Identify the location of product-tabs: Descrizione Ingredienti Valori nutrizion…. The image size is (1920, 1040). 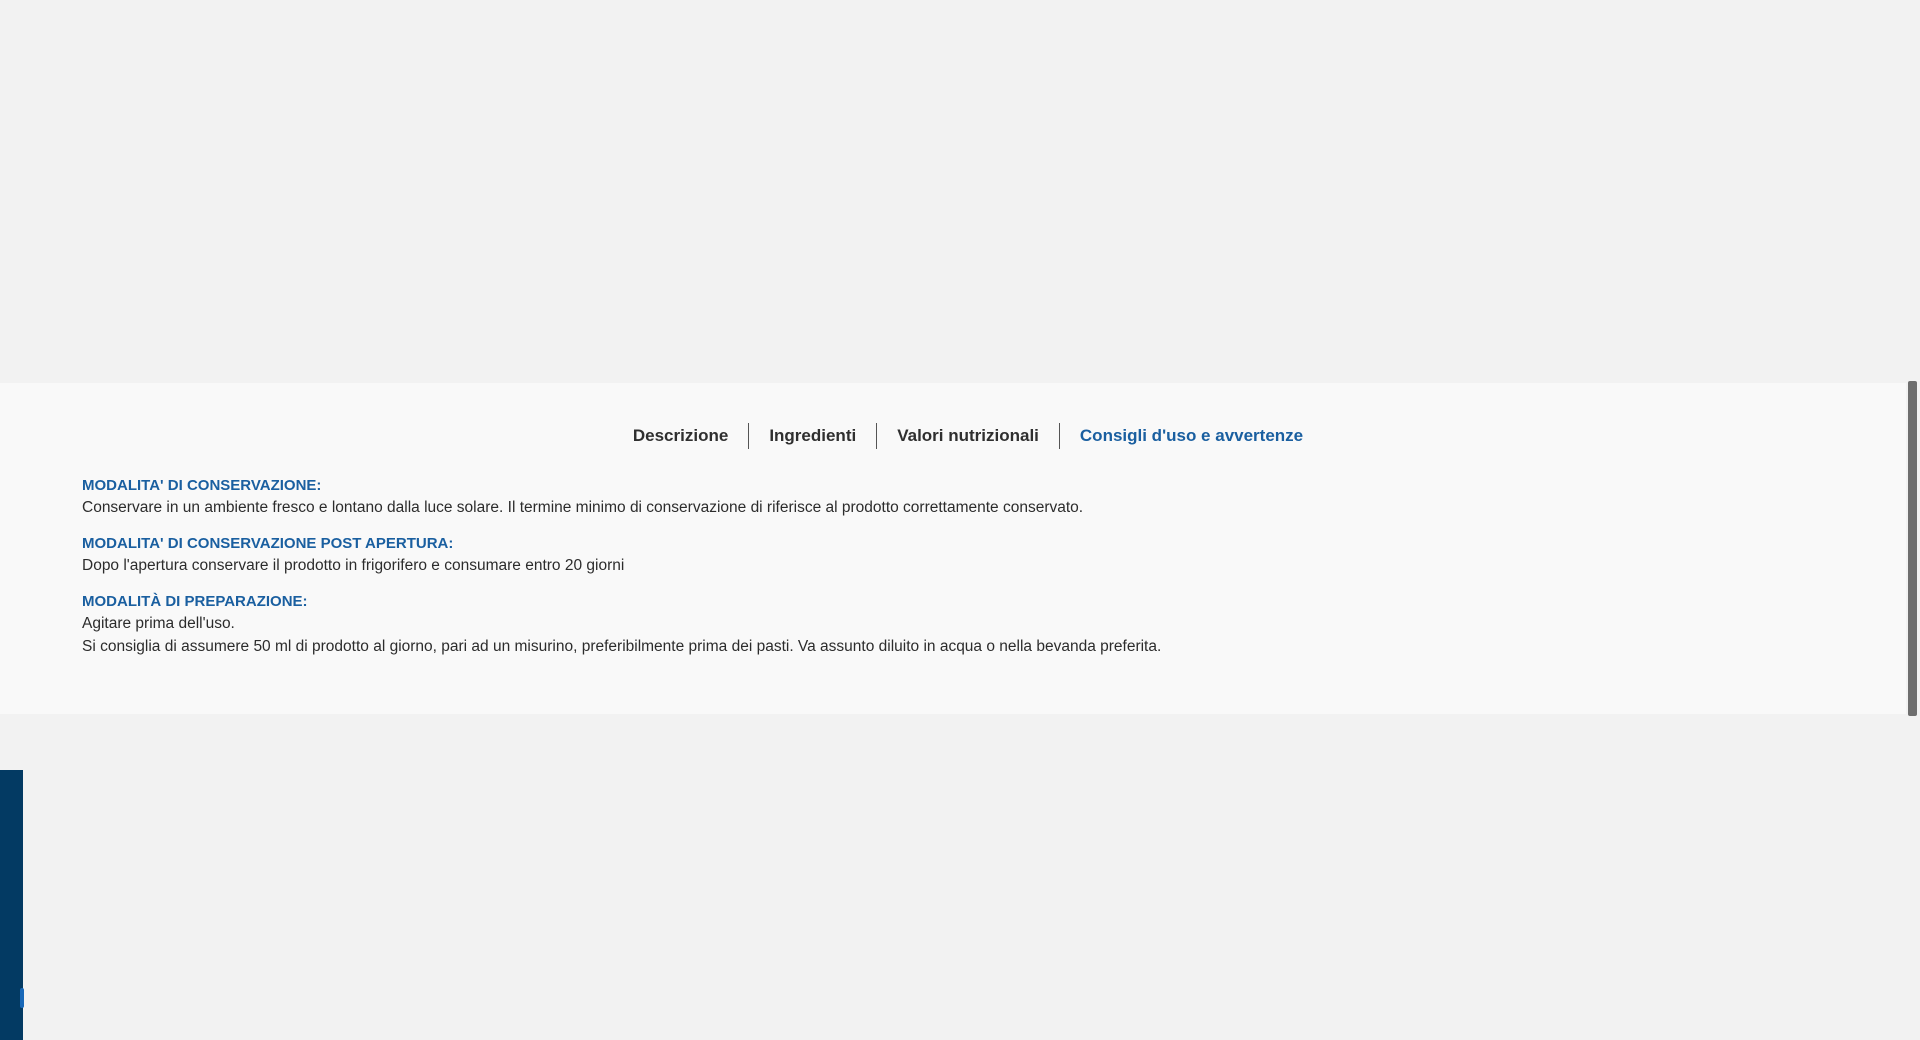
(953, 436).